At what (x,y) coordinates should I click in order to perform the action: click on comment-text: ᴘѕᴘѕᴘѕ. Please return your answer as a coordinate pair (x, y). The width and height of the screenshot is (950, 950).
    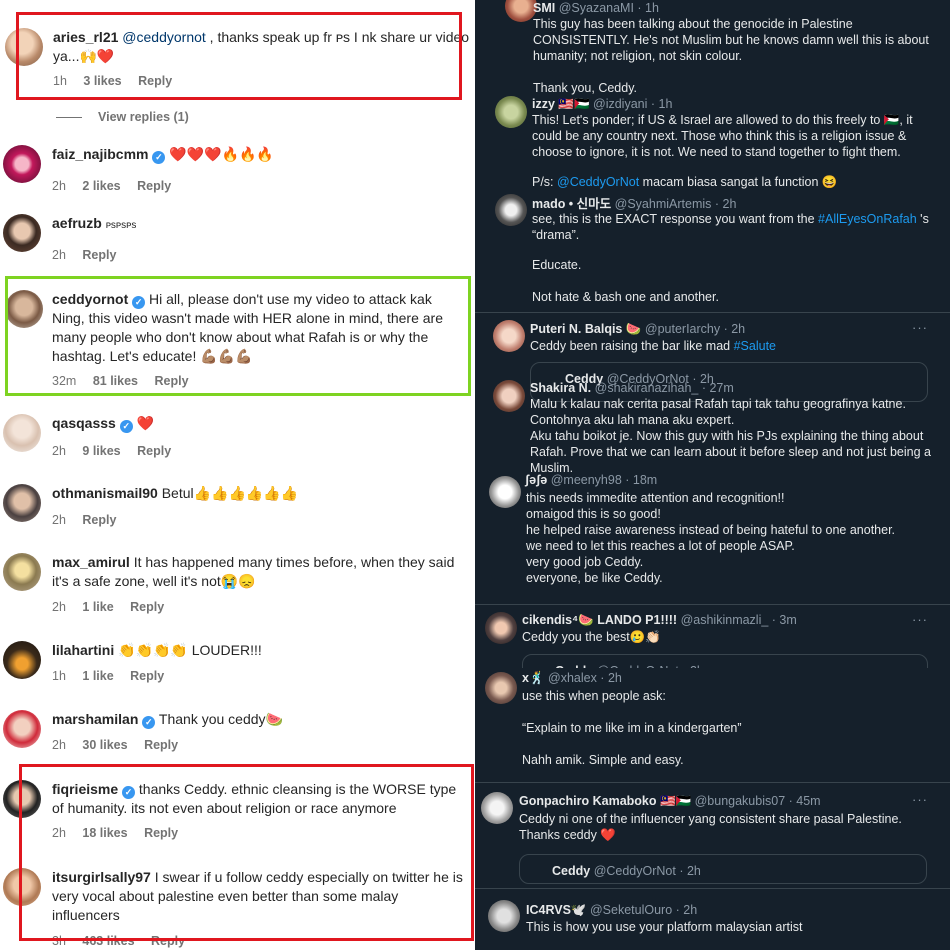
    Looking at the image, I should click on (121, 225).